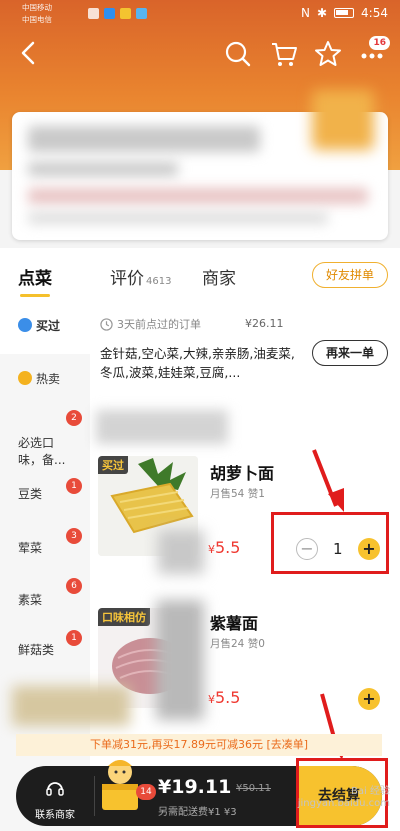 The image size is (400, 831). Describe the element at coordinates (125, 13) in the screenshot. I see `chat-icon` at that location.